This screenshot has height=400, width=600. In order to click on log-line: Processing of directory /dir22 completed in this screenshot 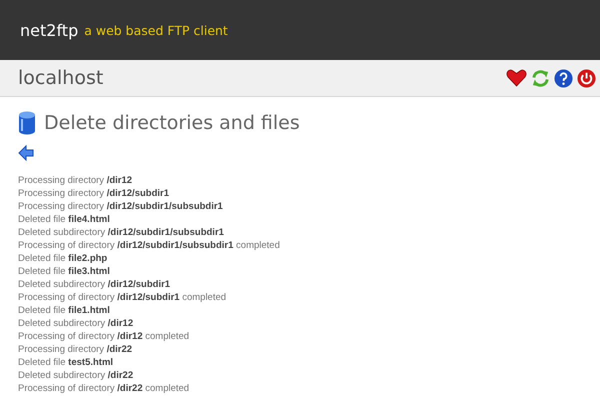, I will do `click(104, 388)`.